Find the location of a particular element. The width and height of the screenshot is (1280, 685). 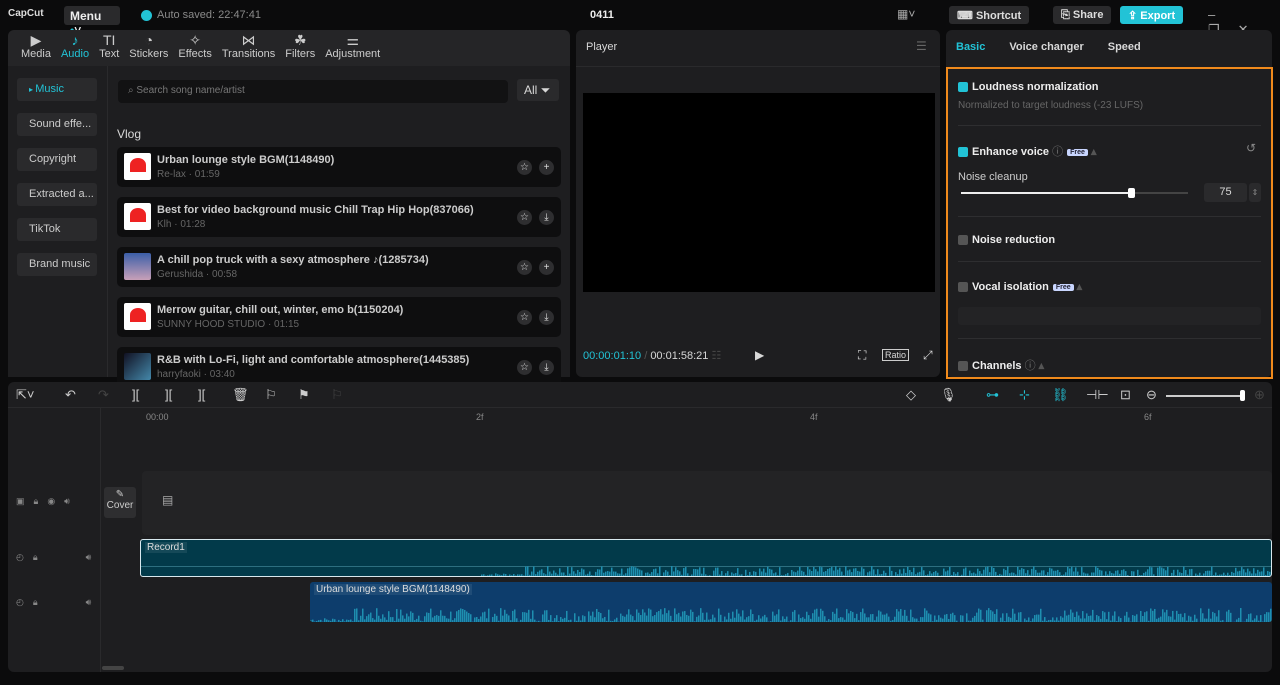

redo-icon: ↷ is located at coordinates (103, 395).